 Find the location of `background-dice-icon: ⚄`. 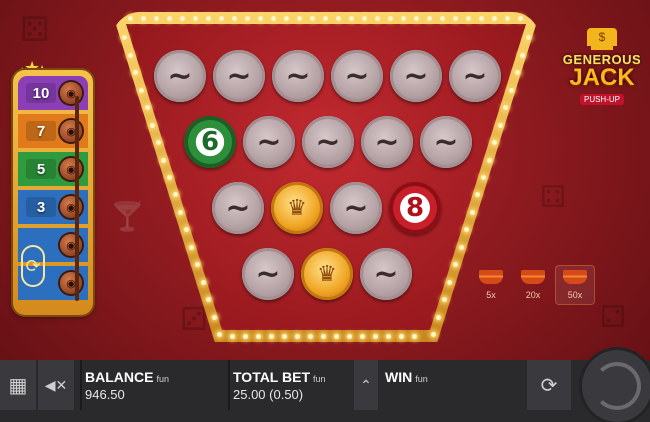

background-dice-icon: ⚄ is located at coordinates (35, 30).